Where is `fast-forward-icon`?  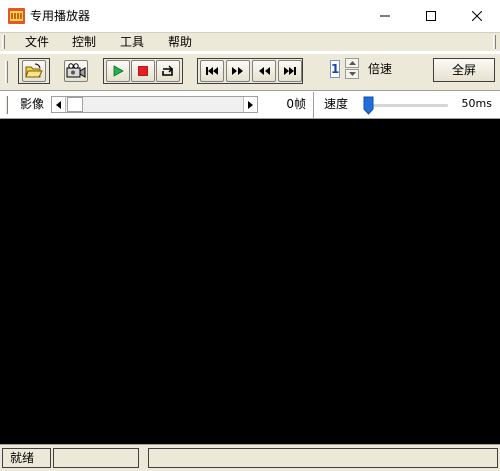
fast-forward-icon is located at coordinates (237, 71).